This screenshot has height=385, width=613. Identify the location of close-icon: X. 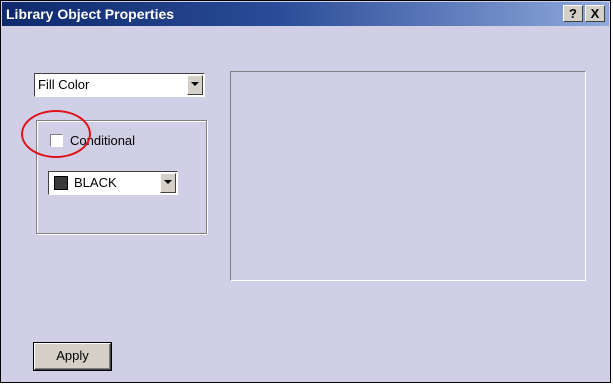
(595, 13).